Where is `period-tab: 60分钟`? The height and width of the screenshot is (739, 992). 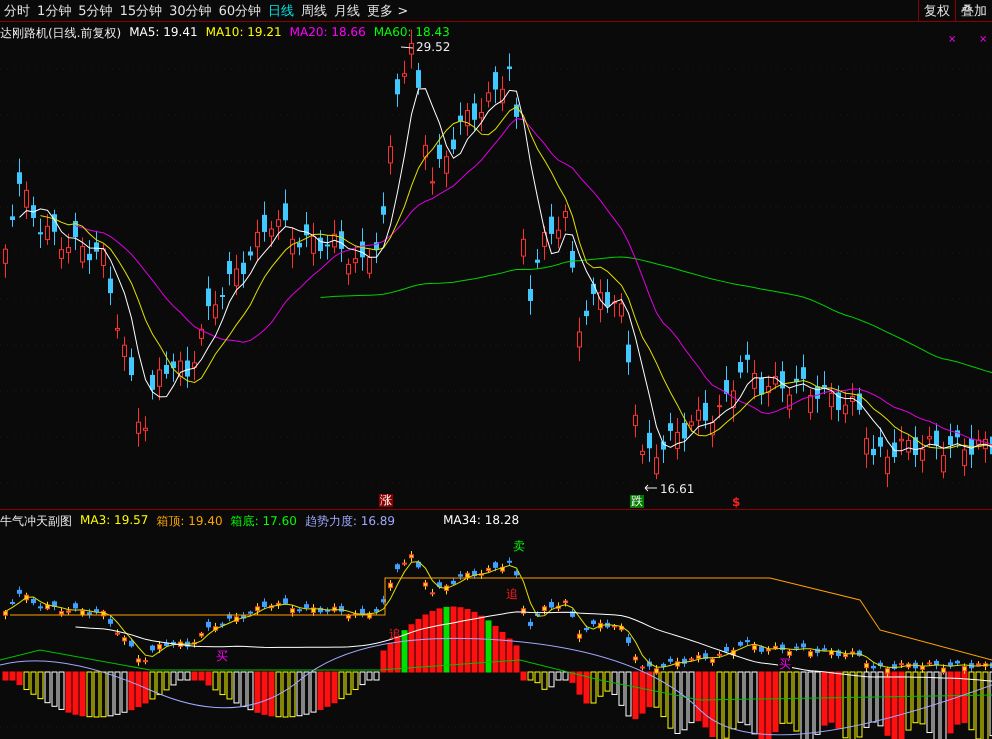 period-tab: 60分钟 is located at coordinates (240, 11).